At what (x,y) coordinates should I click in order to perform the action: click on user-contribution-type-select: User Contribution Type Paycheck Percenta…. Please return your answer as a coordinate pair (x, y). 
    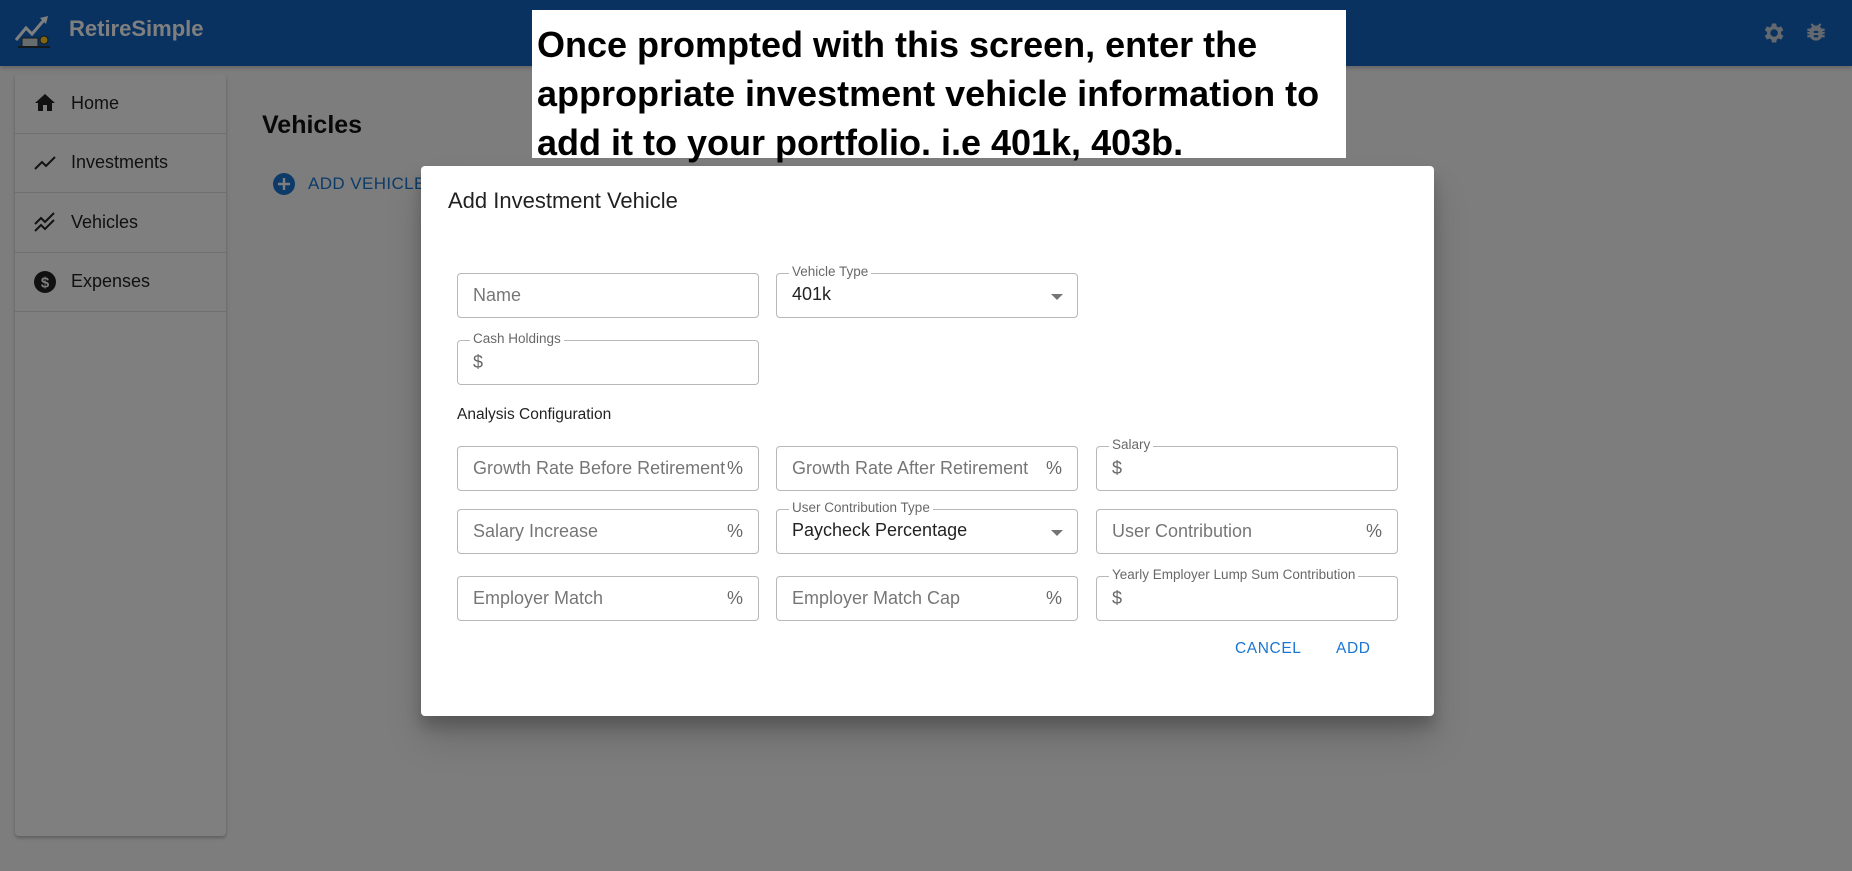
    Looking at the image, I should click on (927, 527).